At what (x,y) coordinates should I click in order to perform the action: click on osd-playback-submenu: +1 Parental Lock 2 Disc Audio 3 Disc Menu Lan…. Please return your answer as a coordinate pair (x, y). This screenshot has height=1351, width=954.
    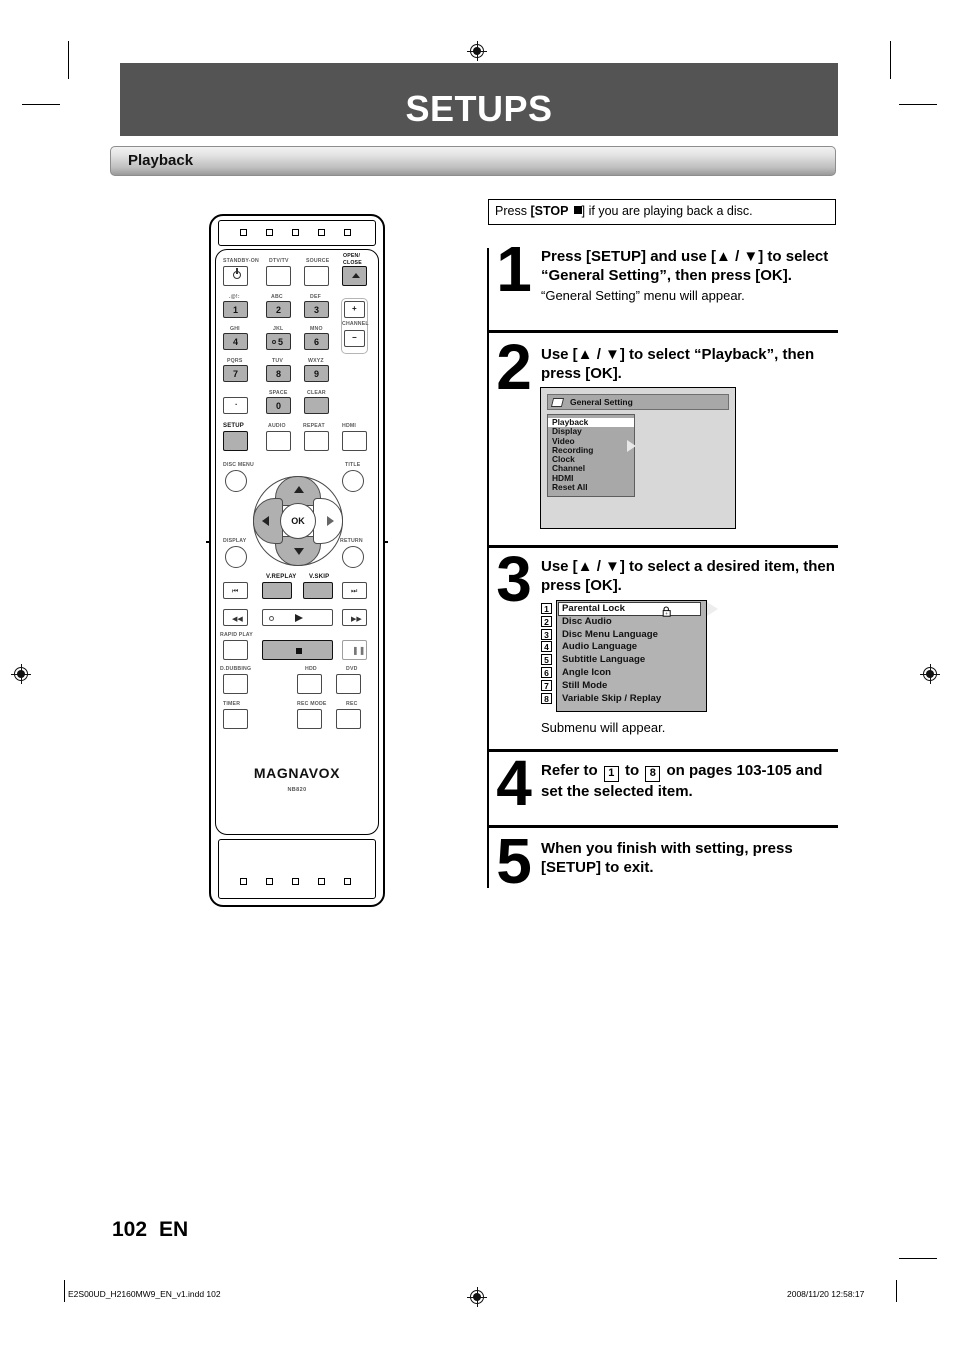
    Looking at the image, I should click on (629, 656).